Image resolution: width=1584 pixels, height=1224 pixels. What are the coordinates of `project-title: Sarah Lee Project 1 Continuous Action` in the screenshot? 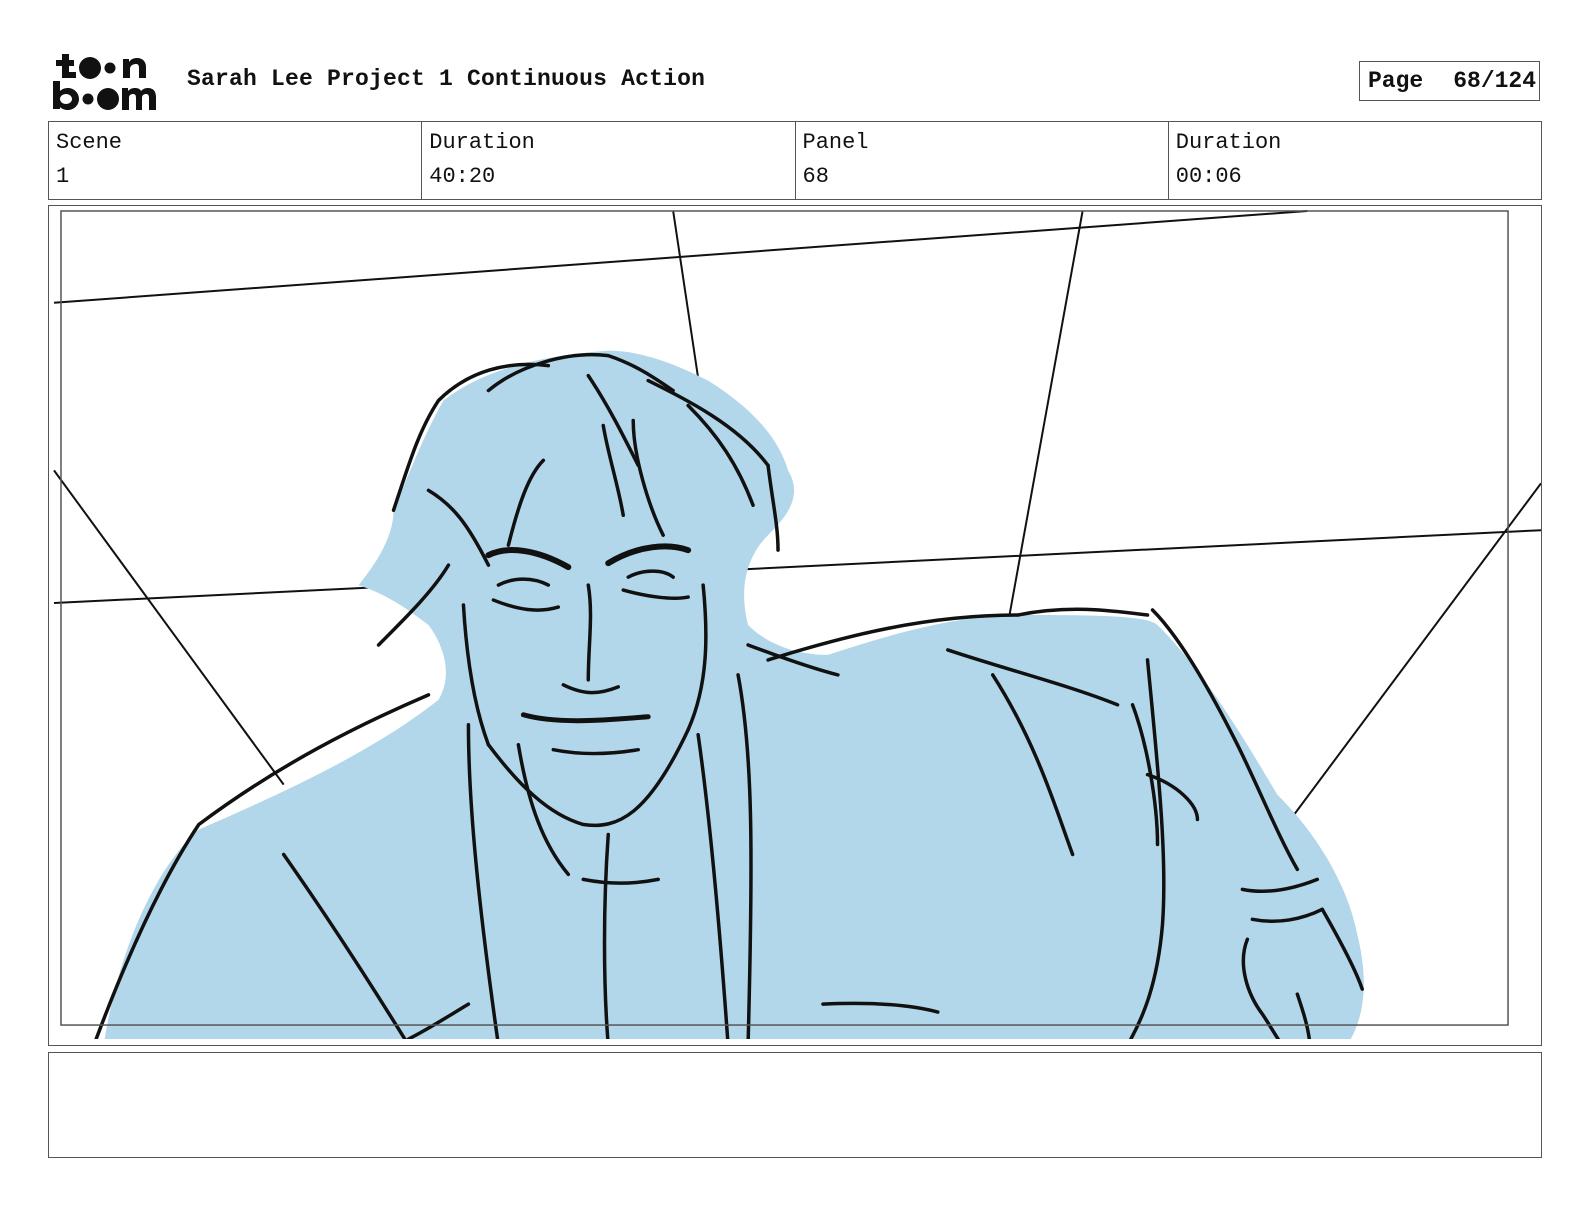 It's located at (446, 79).